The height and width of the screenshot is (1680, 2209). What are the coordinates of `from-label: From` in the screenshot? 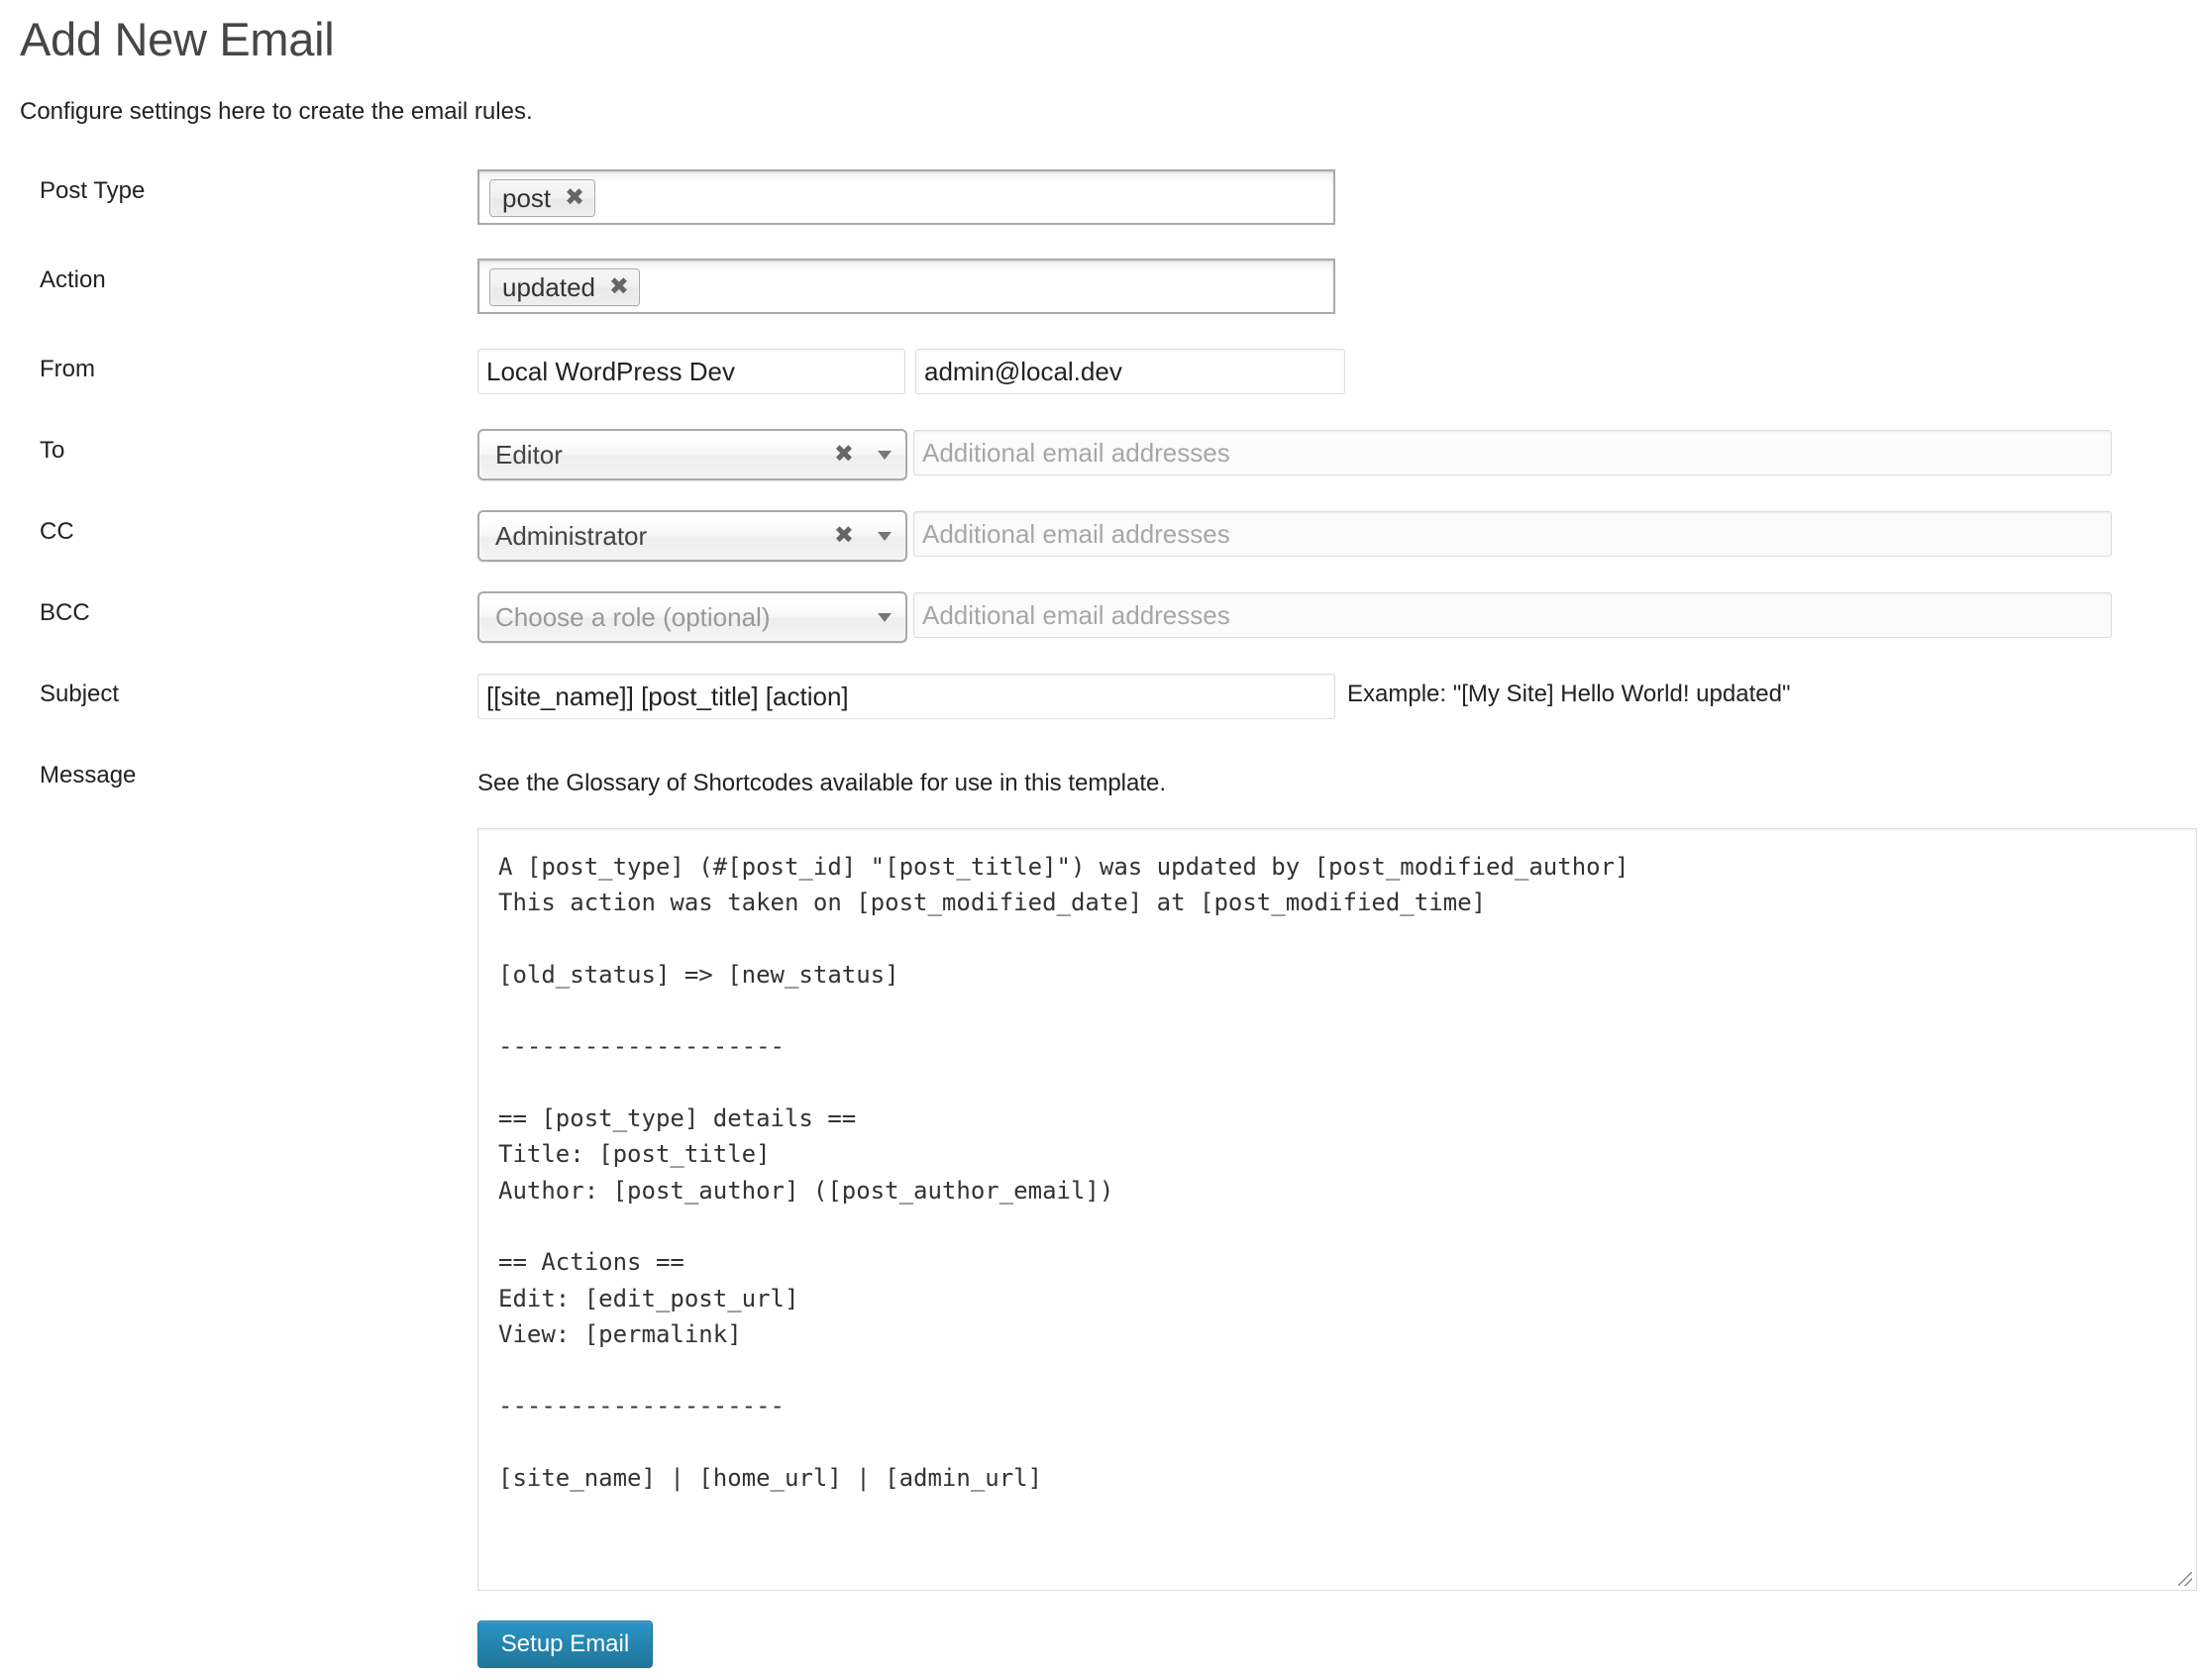 It's located at (67, 369).